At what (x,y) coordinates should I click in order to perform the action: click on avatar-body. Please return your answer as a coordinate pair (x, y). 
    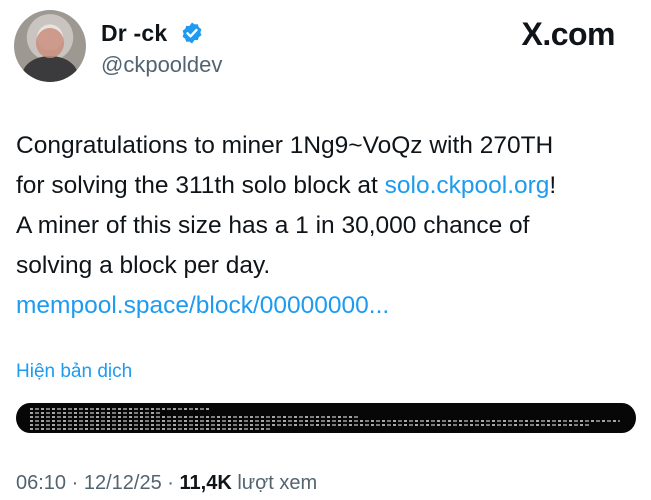
    Looking at the image, I should click on (50, 69).